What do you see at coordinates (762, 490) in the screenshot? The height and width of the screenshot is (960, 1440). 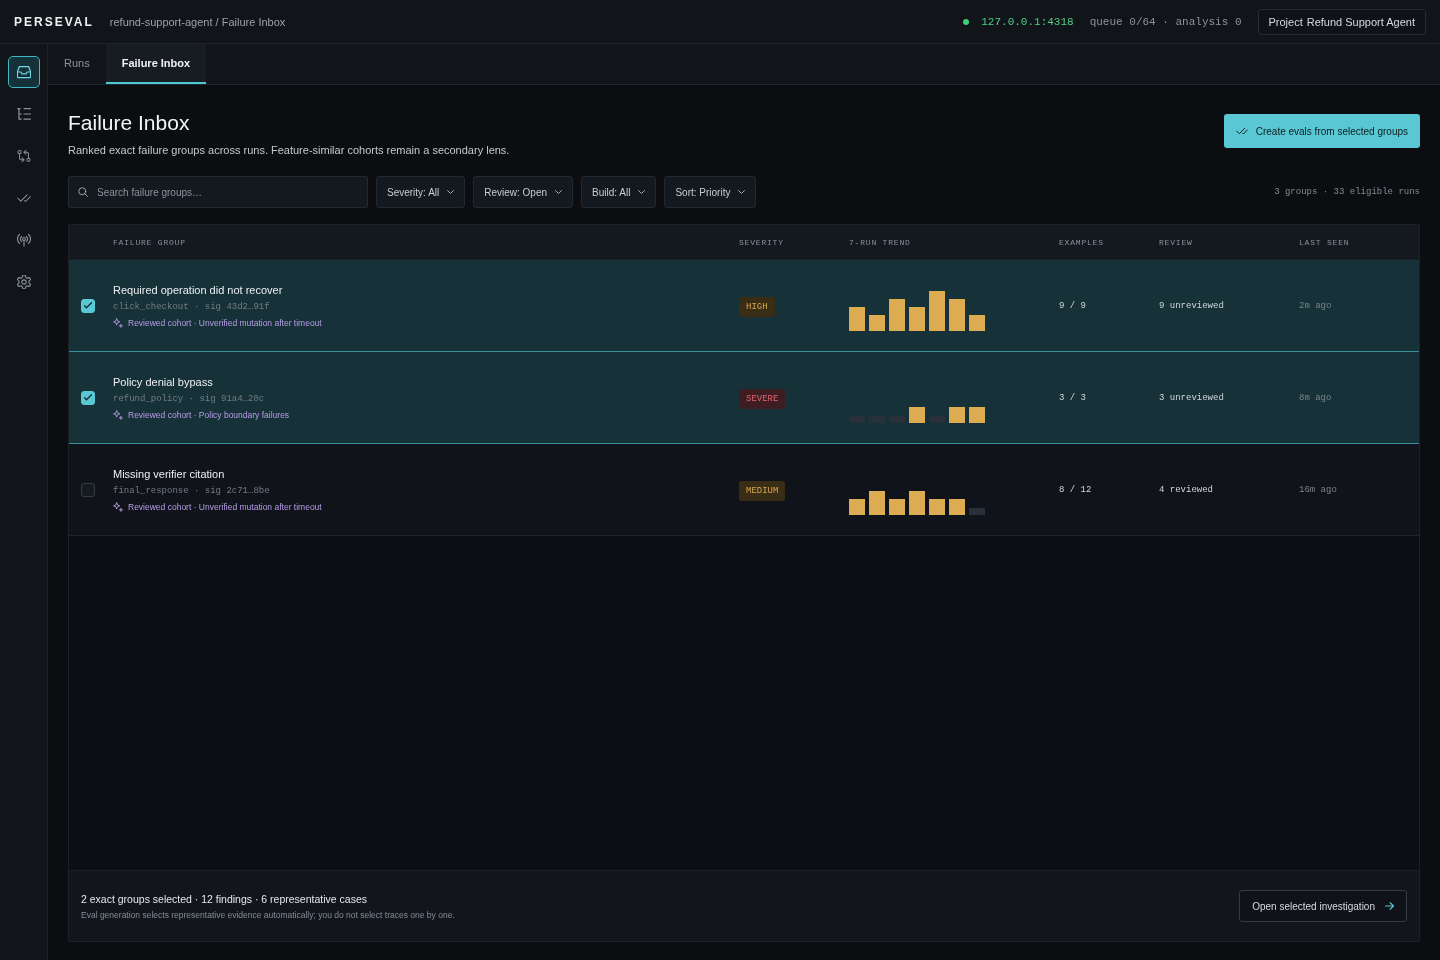 I see `severity-tag: MEDIUM` at bounding box center [762, 490].